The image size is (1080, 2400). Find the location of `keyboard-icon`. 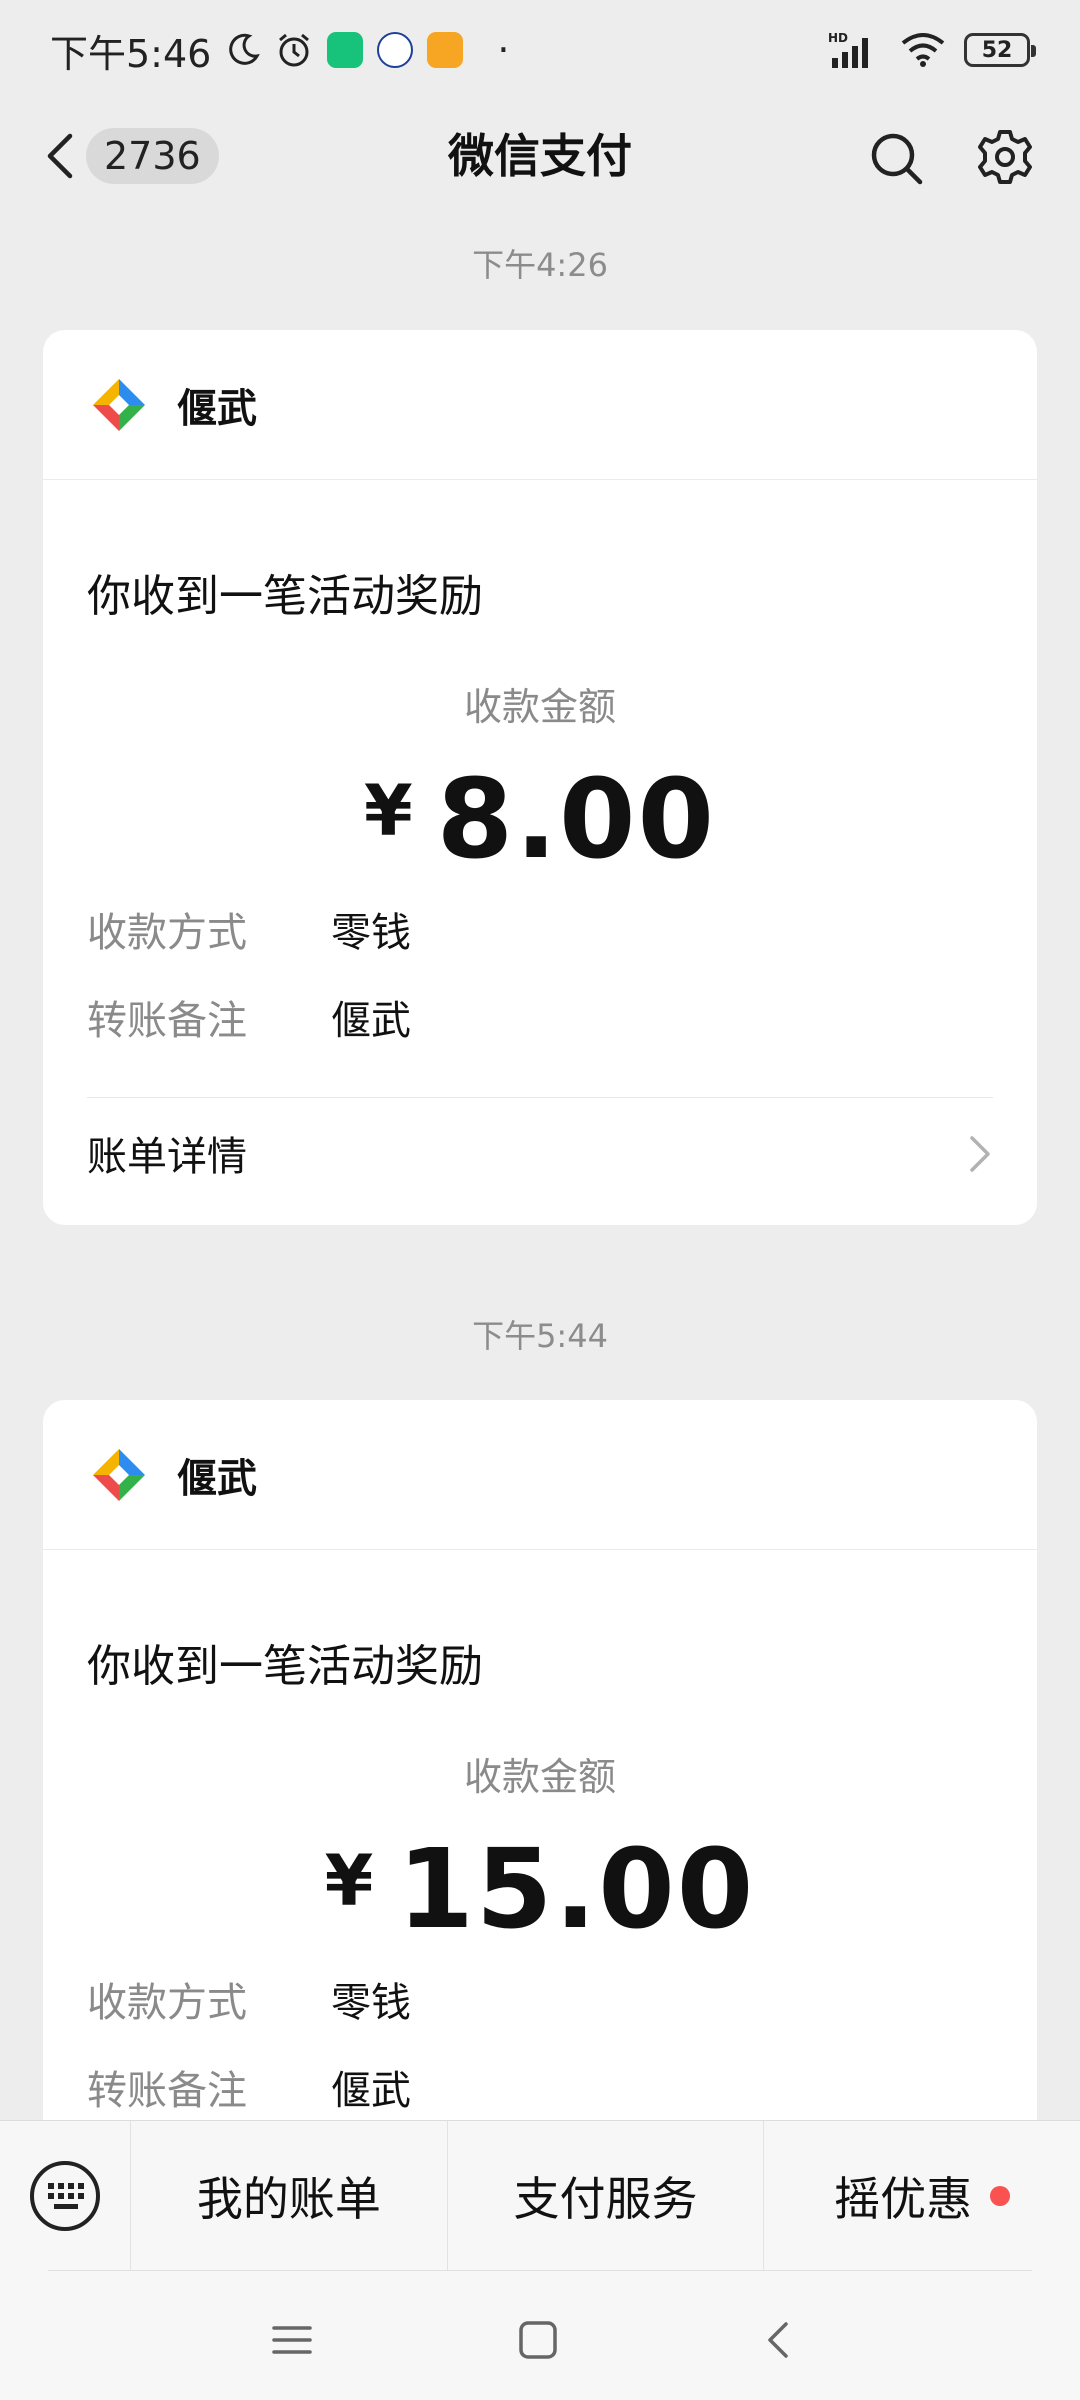

keyboard-icon is located at coordinates (65, 2195).